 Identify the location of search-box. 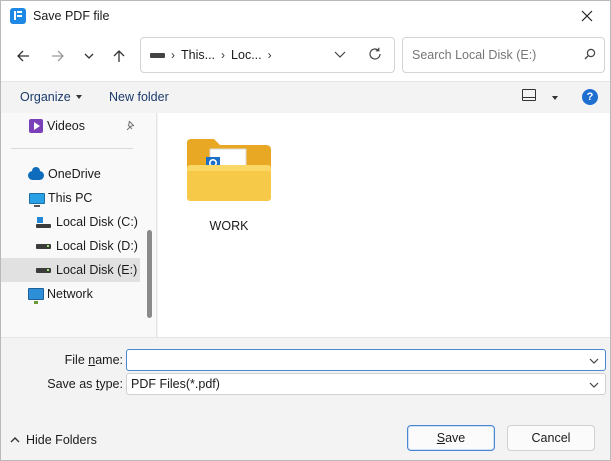
(503, 55).